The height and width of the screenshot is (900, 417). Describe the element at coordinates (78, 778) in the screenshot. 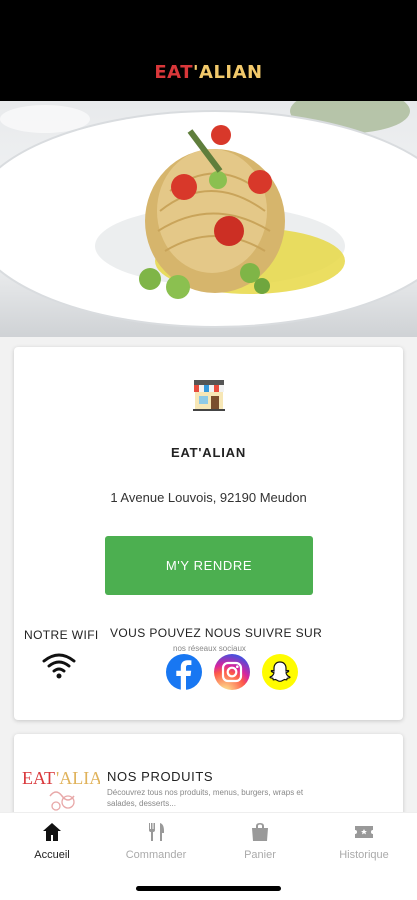

I see `svg-text: 'ALIAN` at that location.